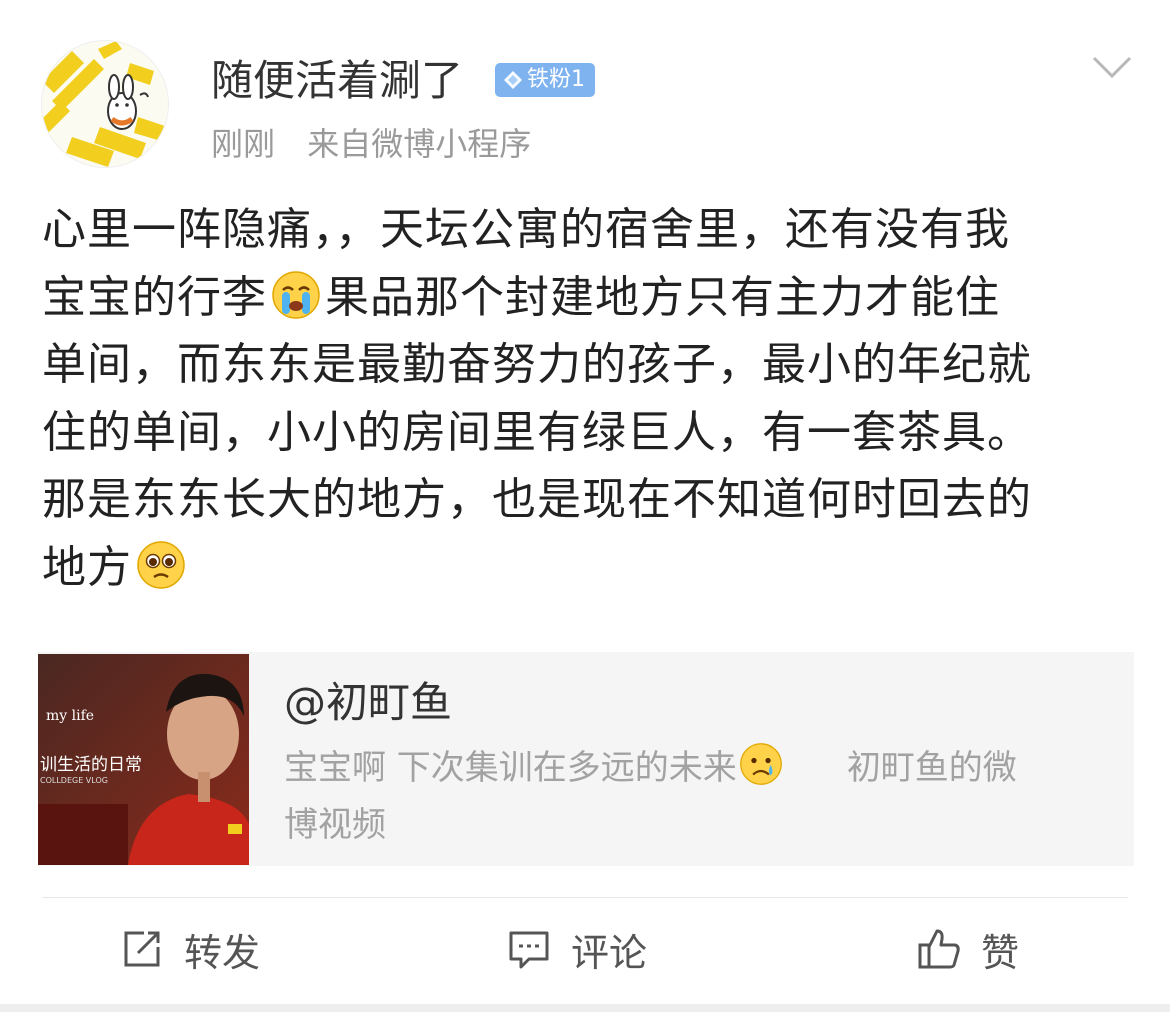 This screenshot has width=1170, height=1012. I want to click on comment-icon, so click(529, 950).